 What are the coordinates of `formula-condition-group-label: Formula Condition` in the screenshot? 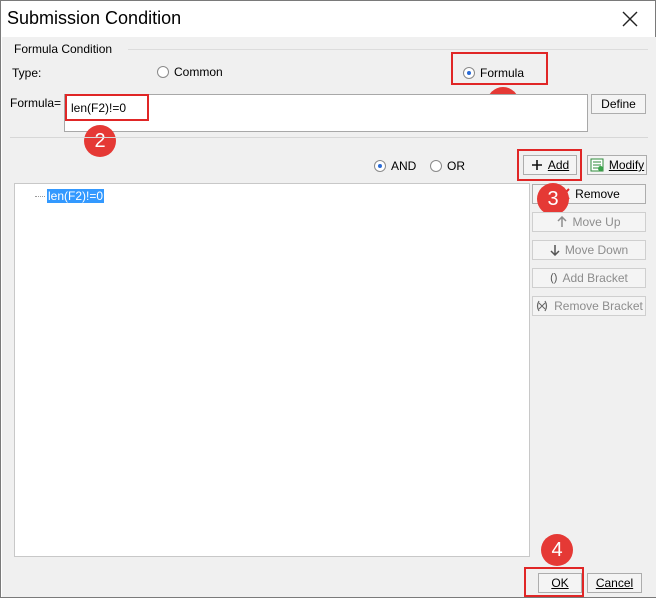 It's located at (63, 49).